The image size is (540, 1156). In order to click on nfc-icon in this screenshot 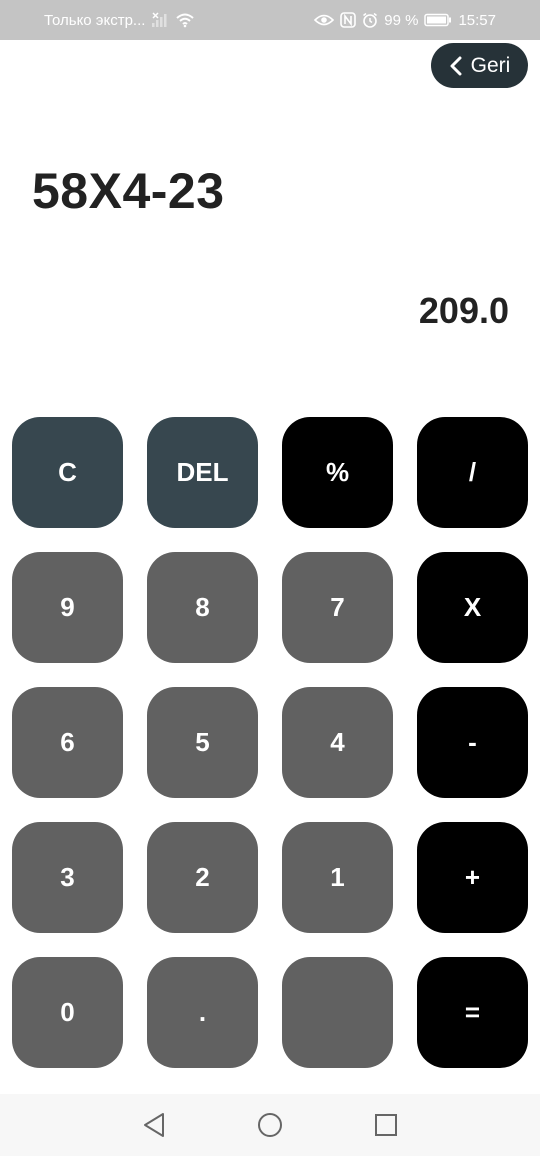, I will do `click(348, 20)`.